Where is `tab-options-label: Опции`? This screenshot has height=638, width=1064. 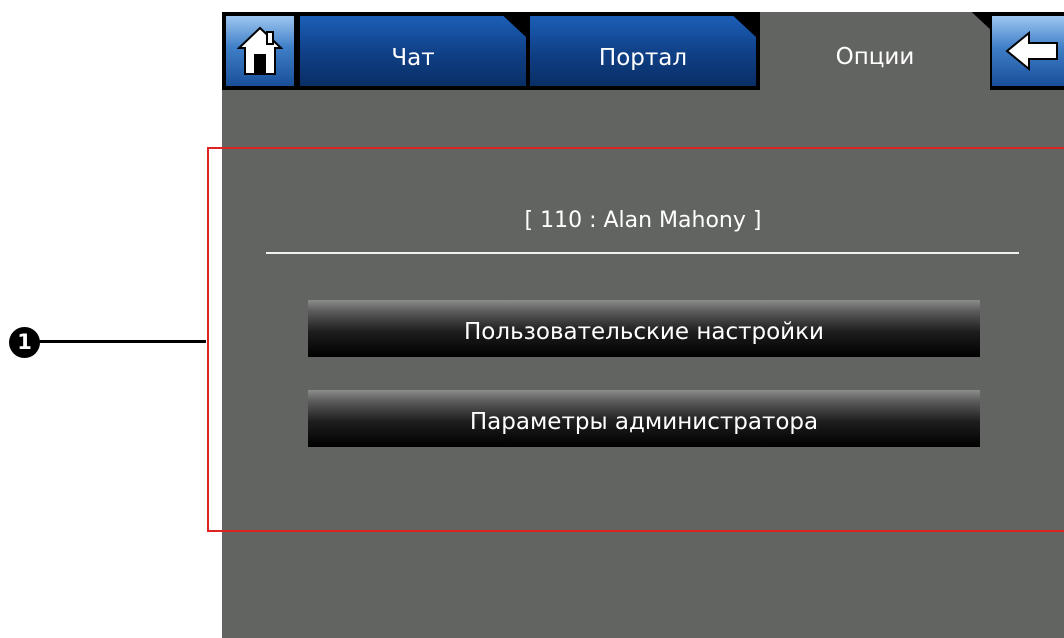 tab-options-label: Опции is located at coordinates (875, 57).